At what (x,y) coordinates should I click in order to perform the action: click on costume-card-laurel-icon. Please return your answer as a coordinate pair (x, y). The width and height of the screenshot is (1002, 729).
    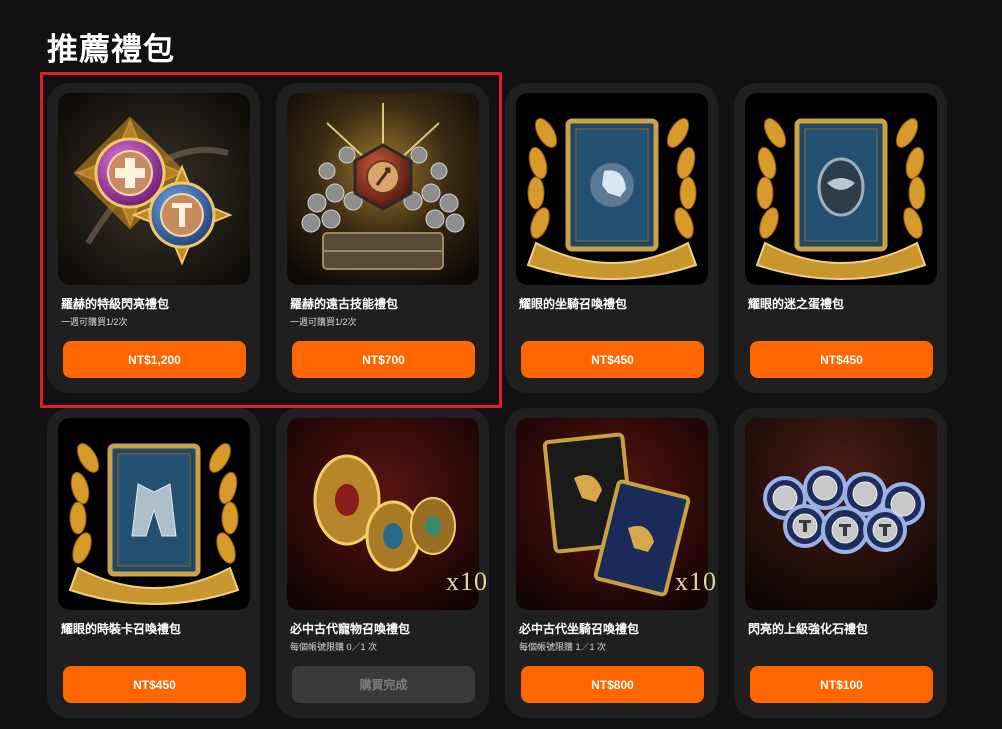
    Looking at the image, I should click on (154, 514).